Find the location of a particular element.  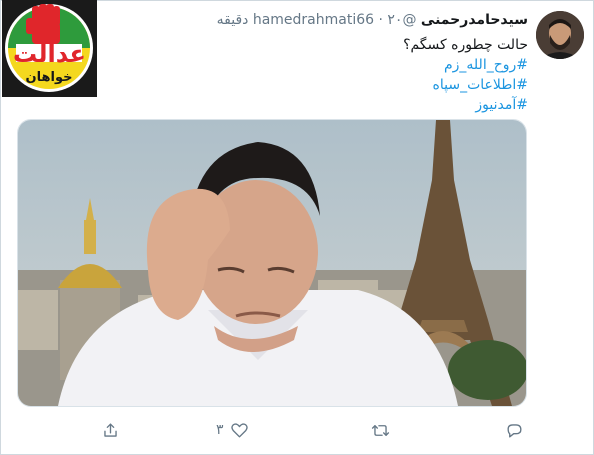

share-button is located at coordinates (113, 430).